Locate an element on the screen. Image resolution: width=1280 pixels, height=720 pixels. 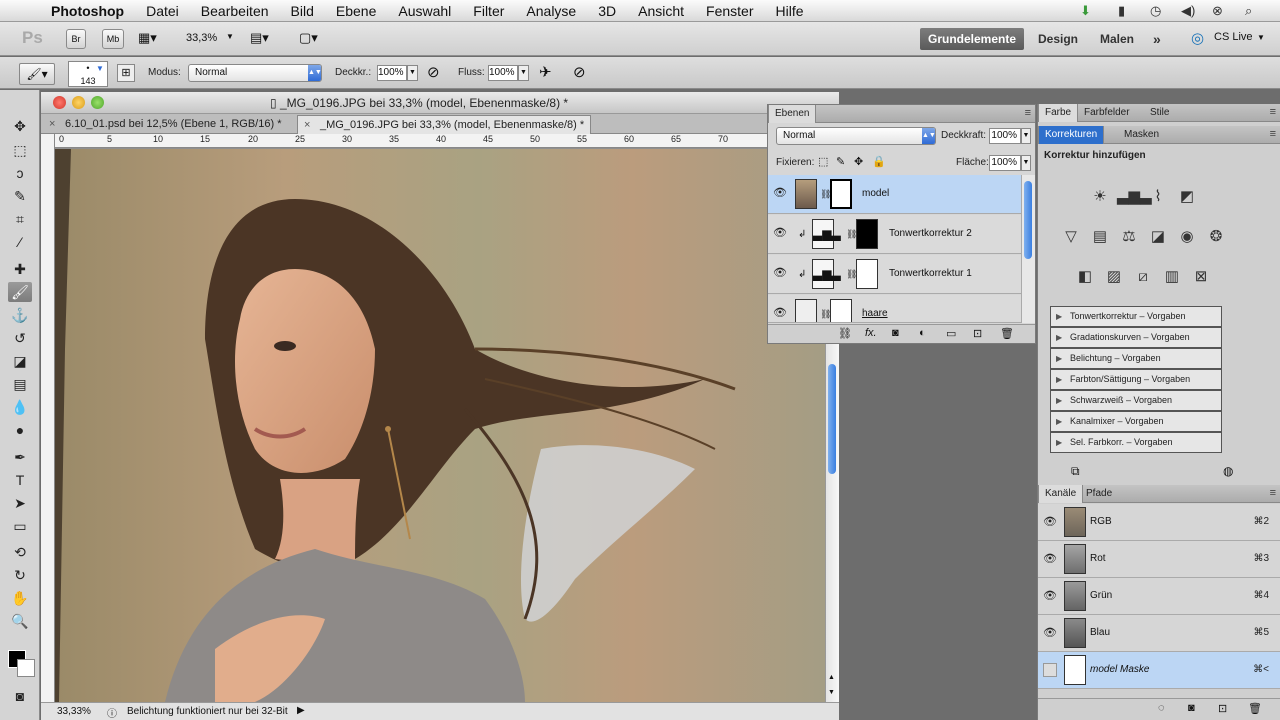
layer-style-button: fx. is located at coordinates (871, 333).